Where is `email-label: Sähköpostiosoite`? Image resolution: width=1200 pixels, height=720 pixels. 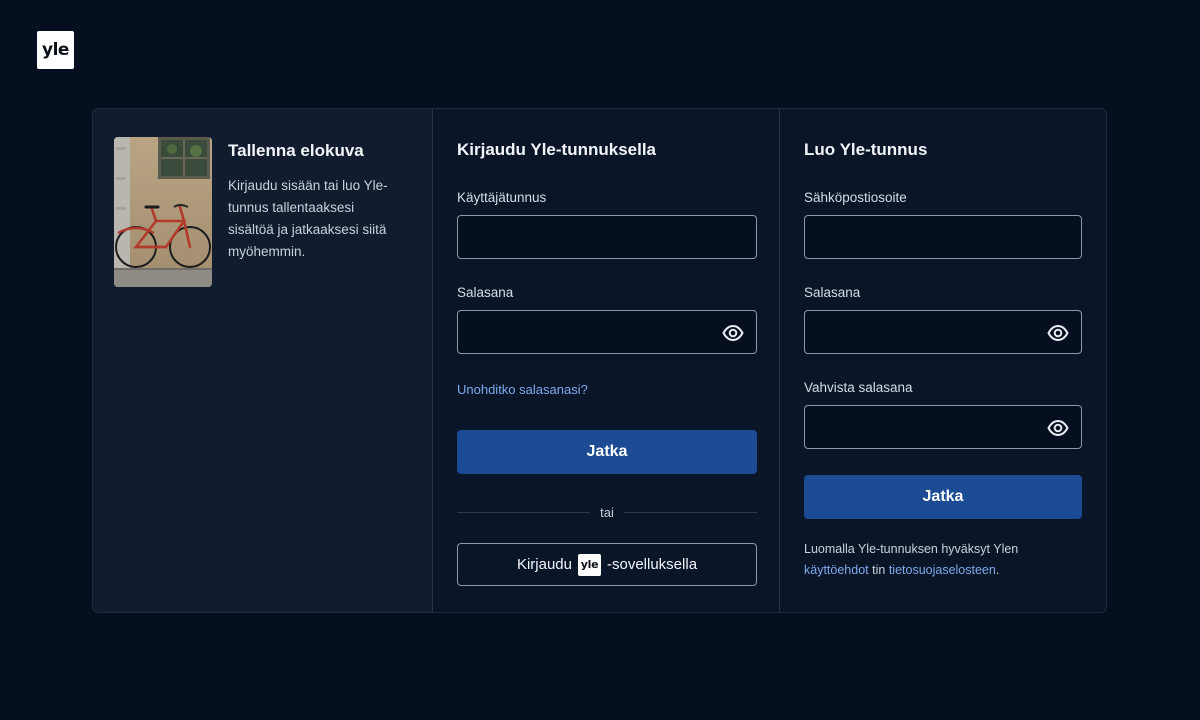
email-label: Sähköpostiosoite is located at coordinates (855, 197).